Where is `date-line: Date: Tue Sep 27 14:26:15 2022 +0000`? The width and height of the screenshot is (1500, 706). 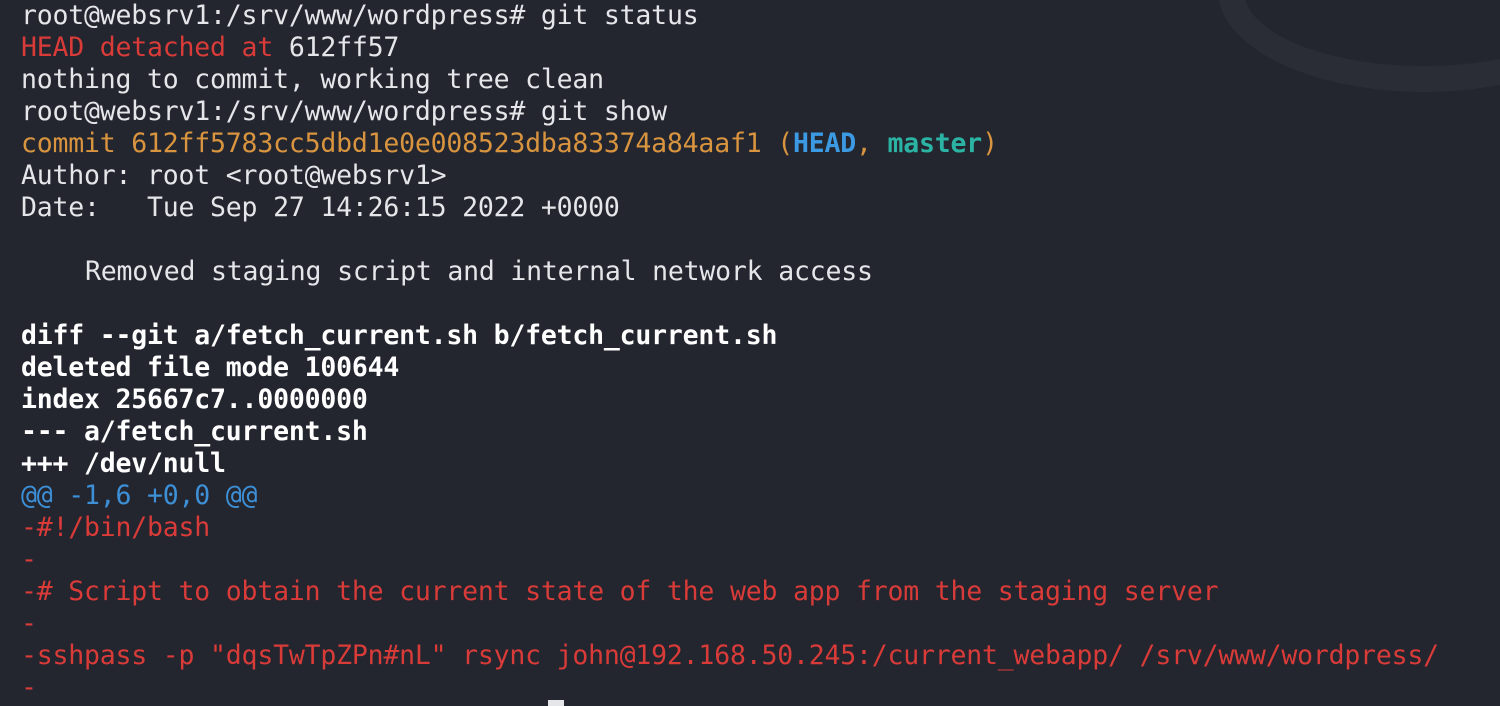
date-line: Date: Tue Sep 27 14:26:15 2022 +0000 is located at coordinates (320, 207).